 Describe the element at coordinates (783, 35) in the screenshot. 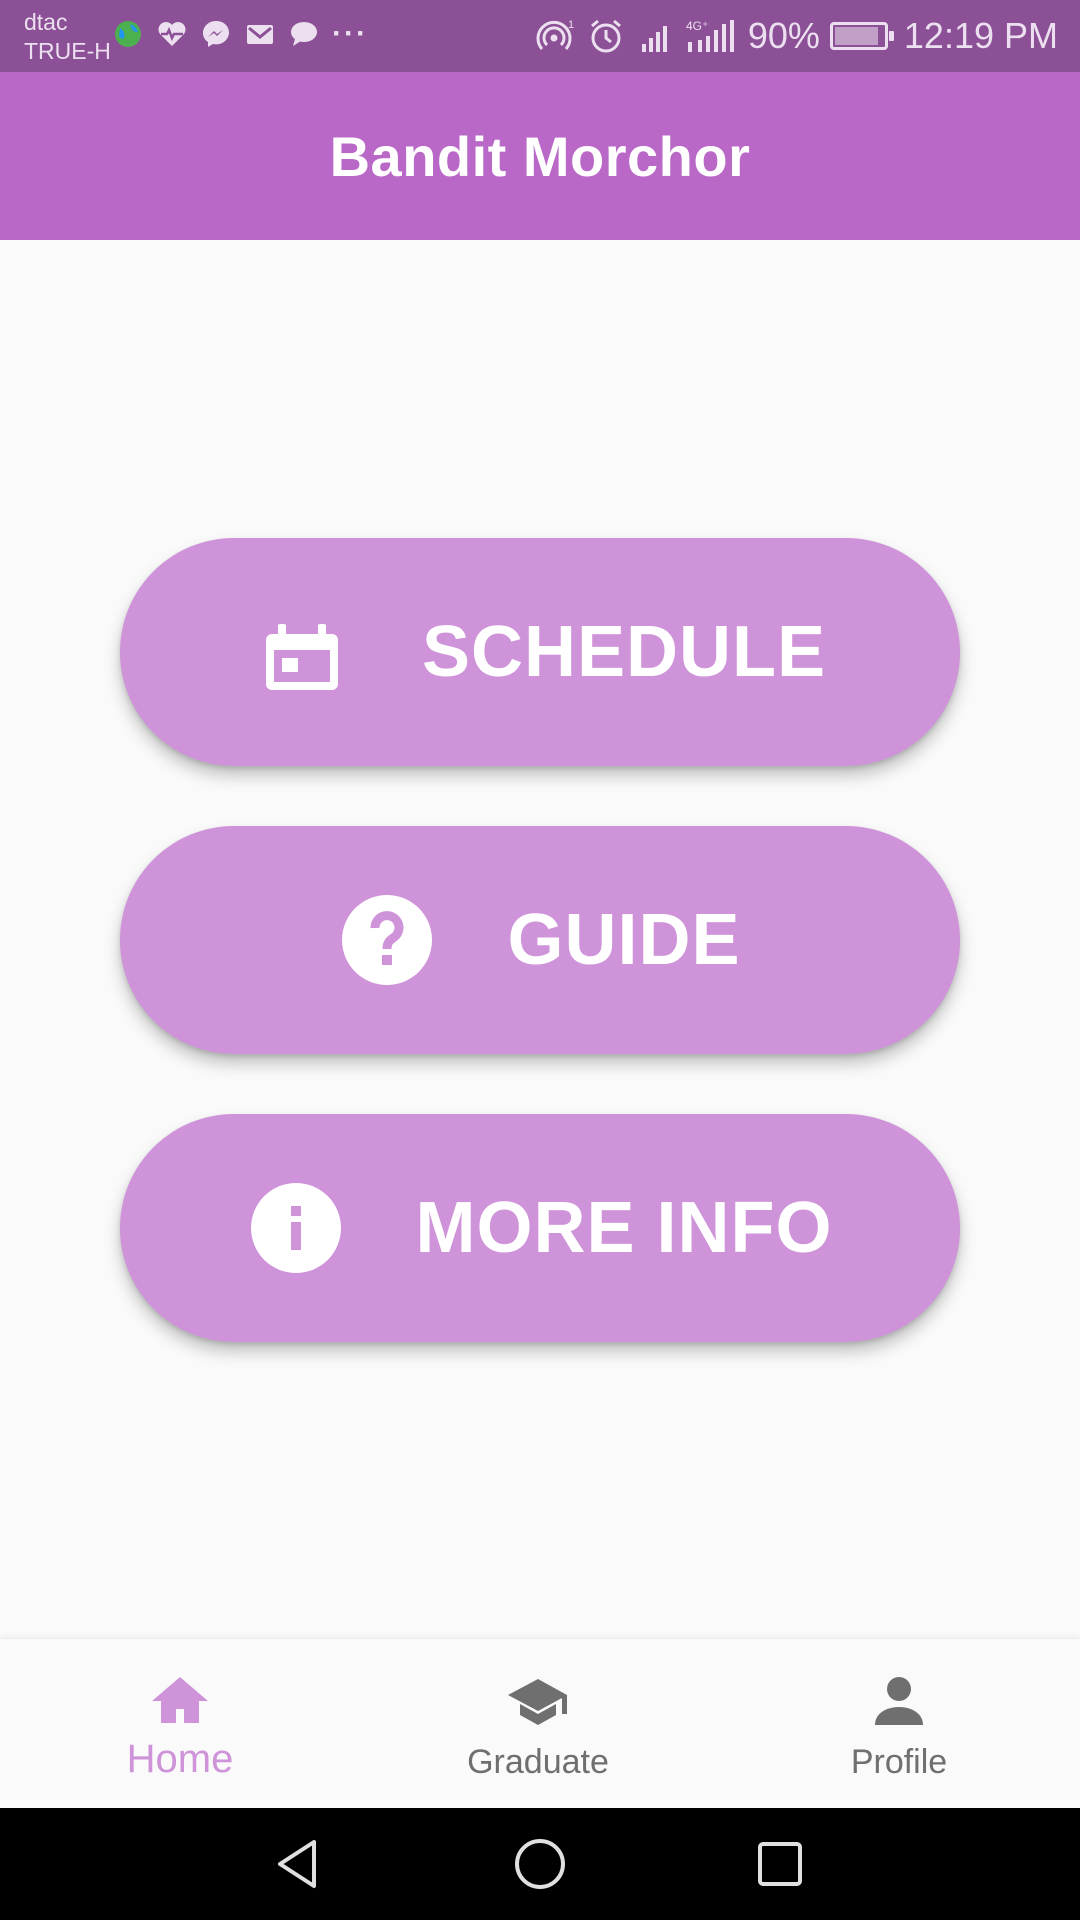

I see `battery-percent: 90%` at that location.